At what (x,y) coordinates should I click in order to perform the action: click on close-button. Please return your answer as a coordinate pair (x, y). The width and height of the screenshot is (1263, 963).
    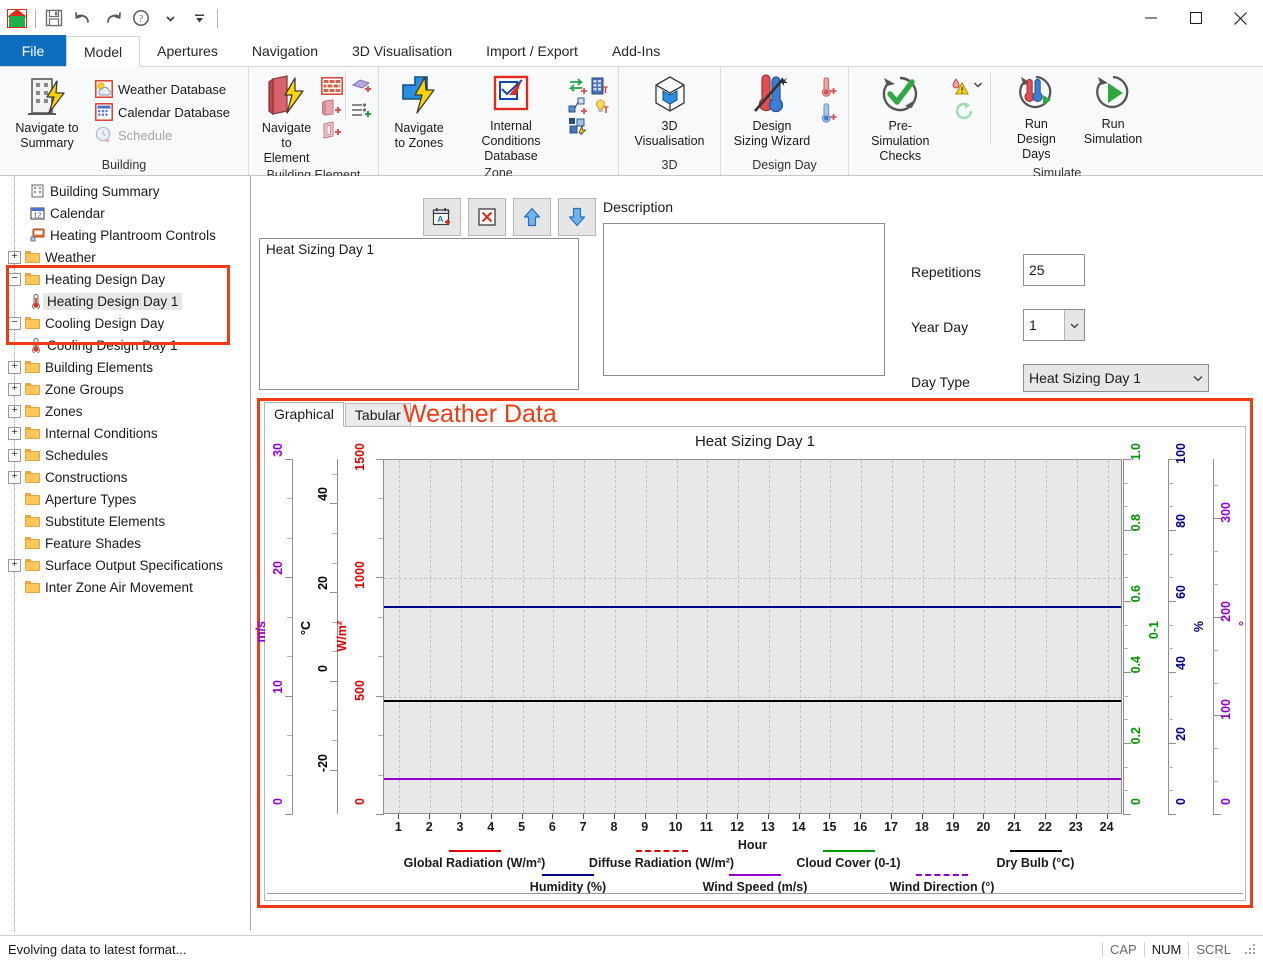
    Looking at the image, I should click on (1240, 18).